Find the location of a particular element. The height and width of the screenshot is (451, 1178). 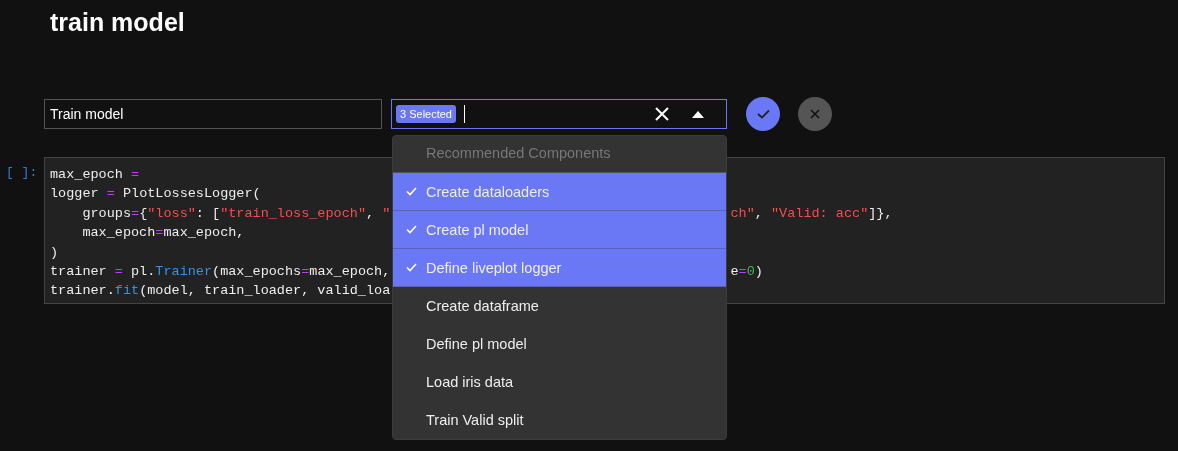

dropdown-option: Train Valid split is located at coordinates (559, 420).